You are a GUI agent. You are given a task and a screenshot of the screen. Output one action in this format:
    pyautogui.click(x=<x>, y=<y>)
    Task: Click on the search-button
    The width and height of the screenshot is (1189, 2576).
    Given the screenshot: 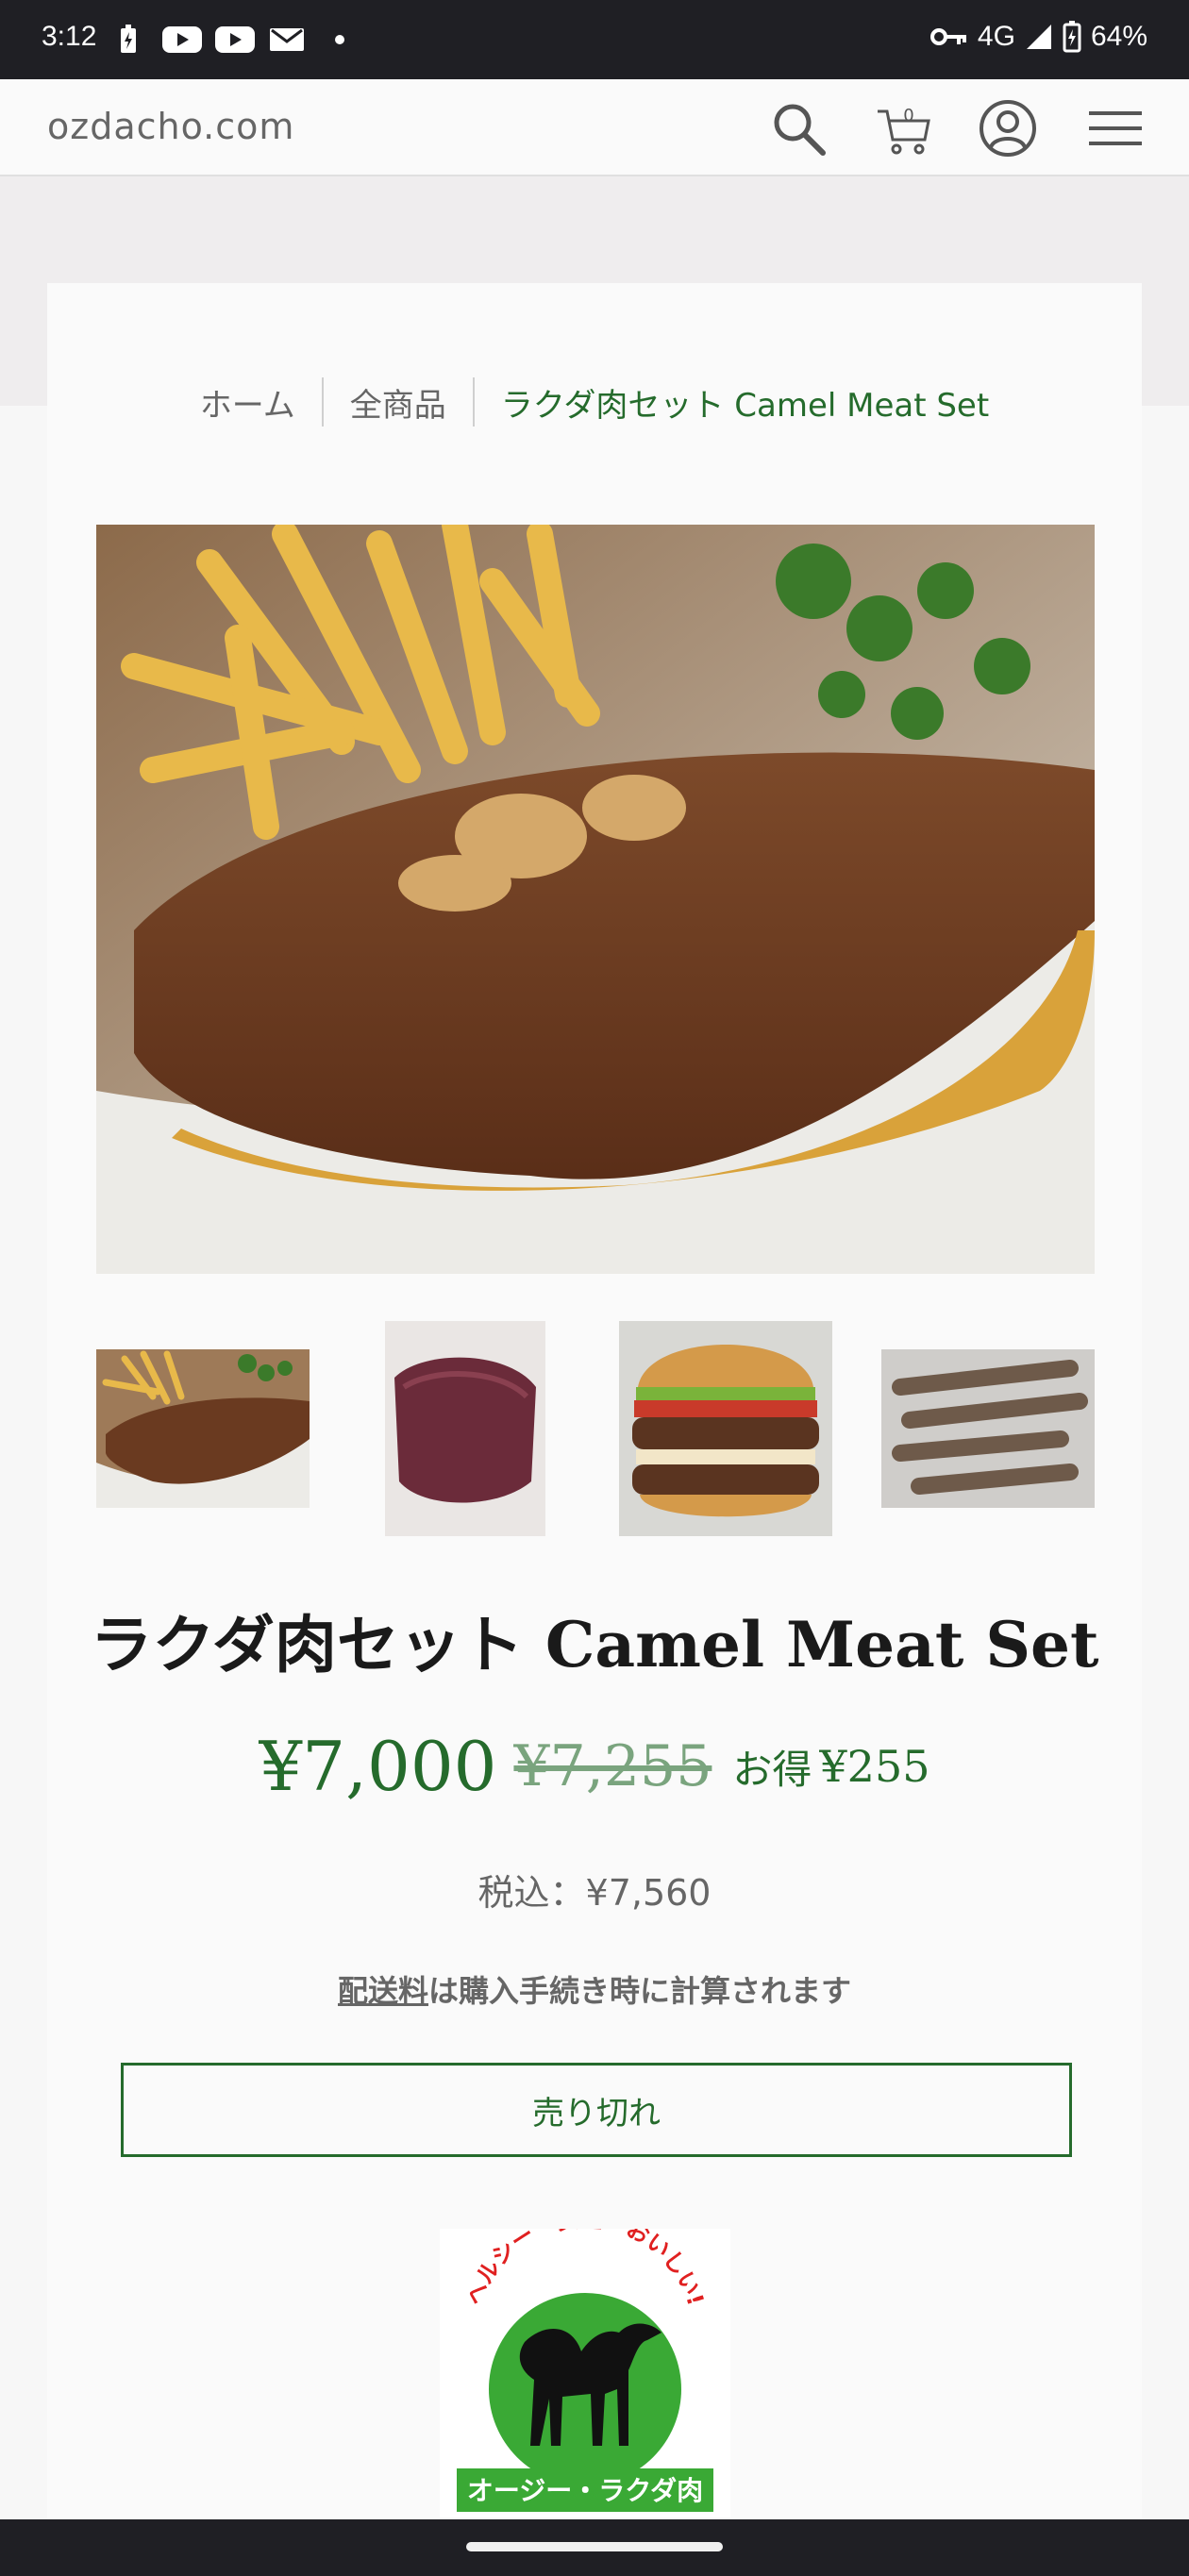 What is the action you would take?
    pyautogui.click(x=798, y=128)
    